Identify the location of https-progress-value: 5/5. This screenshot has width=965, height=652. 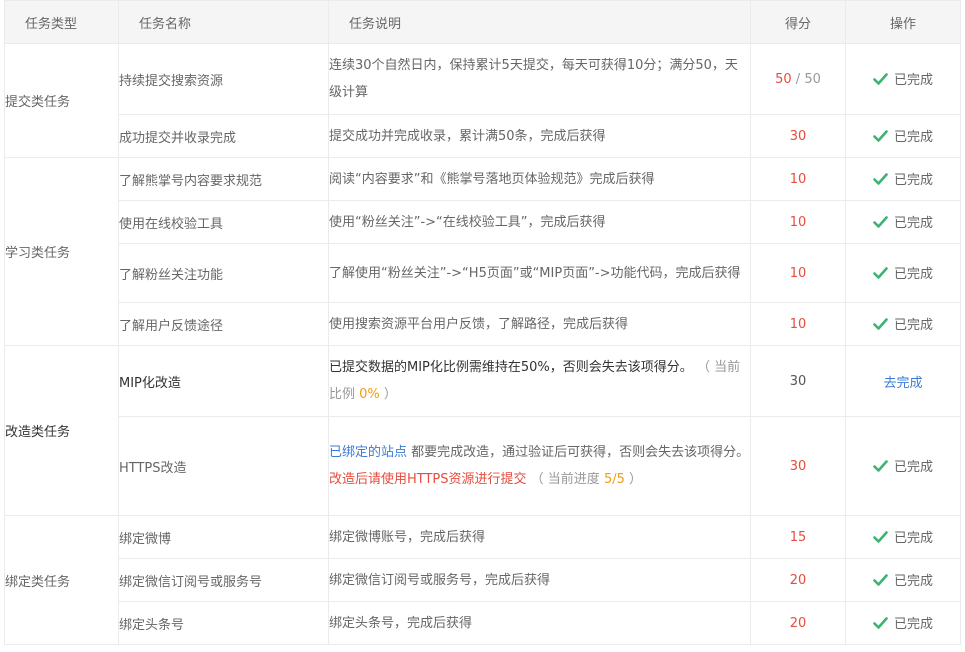
(614, 479).